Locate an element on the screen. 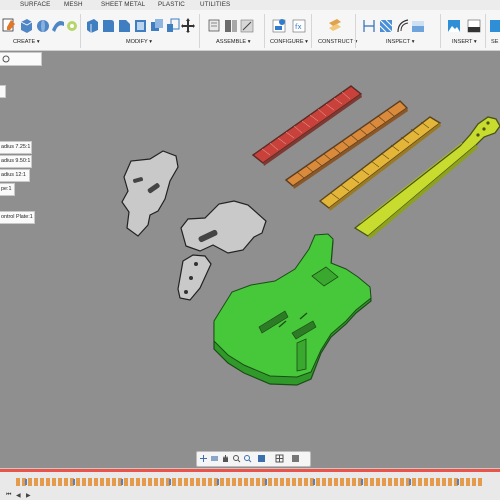 This screenshot has height=500, width=500. tab-mesh: MESH is located at coordinates (73, 4).